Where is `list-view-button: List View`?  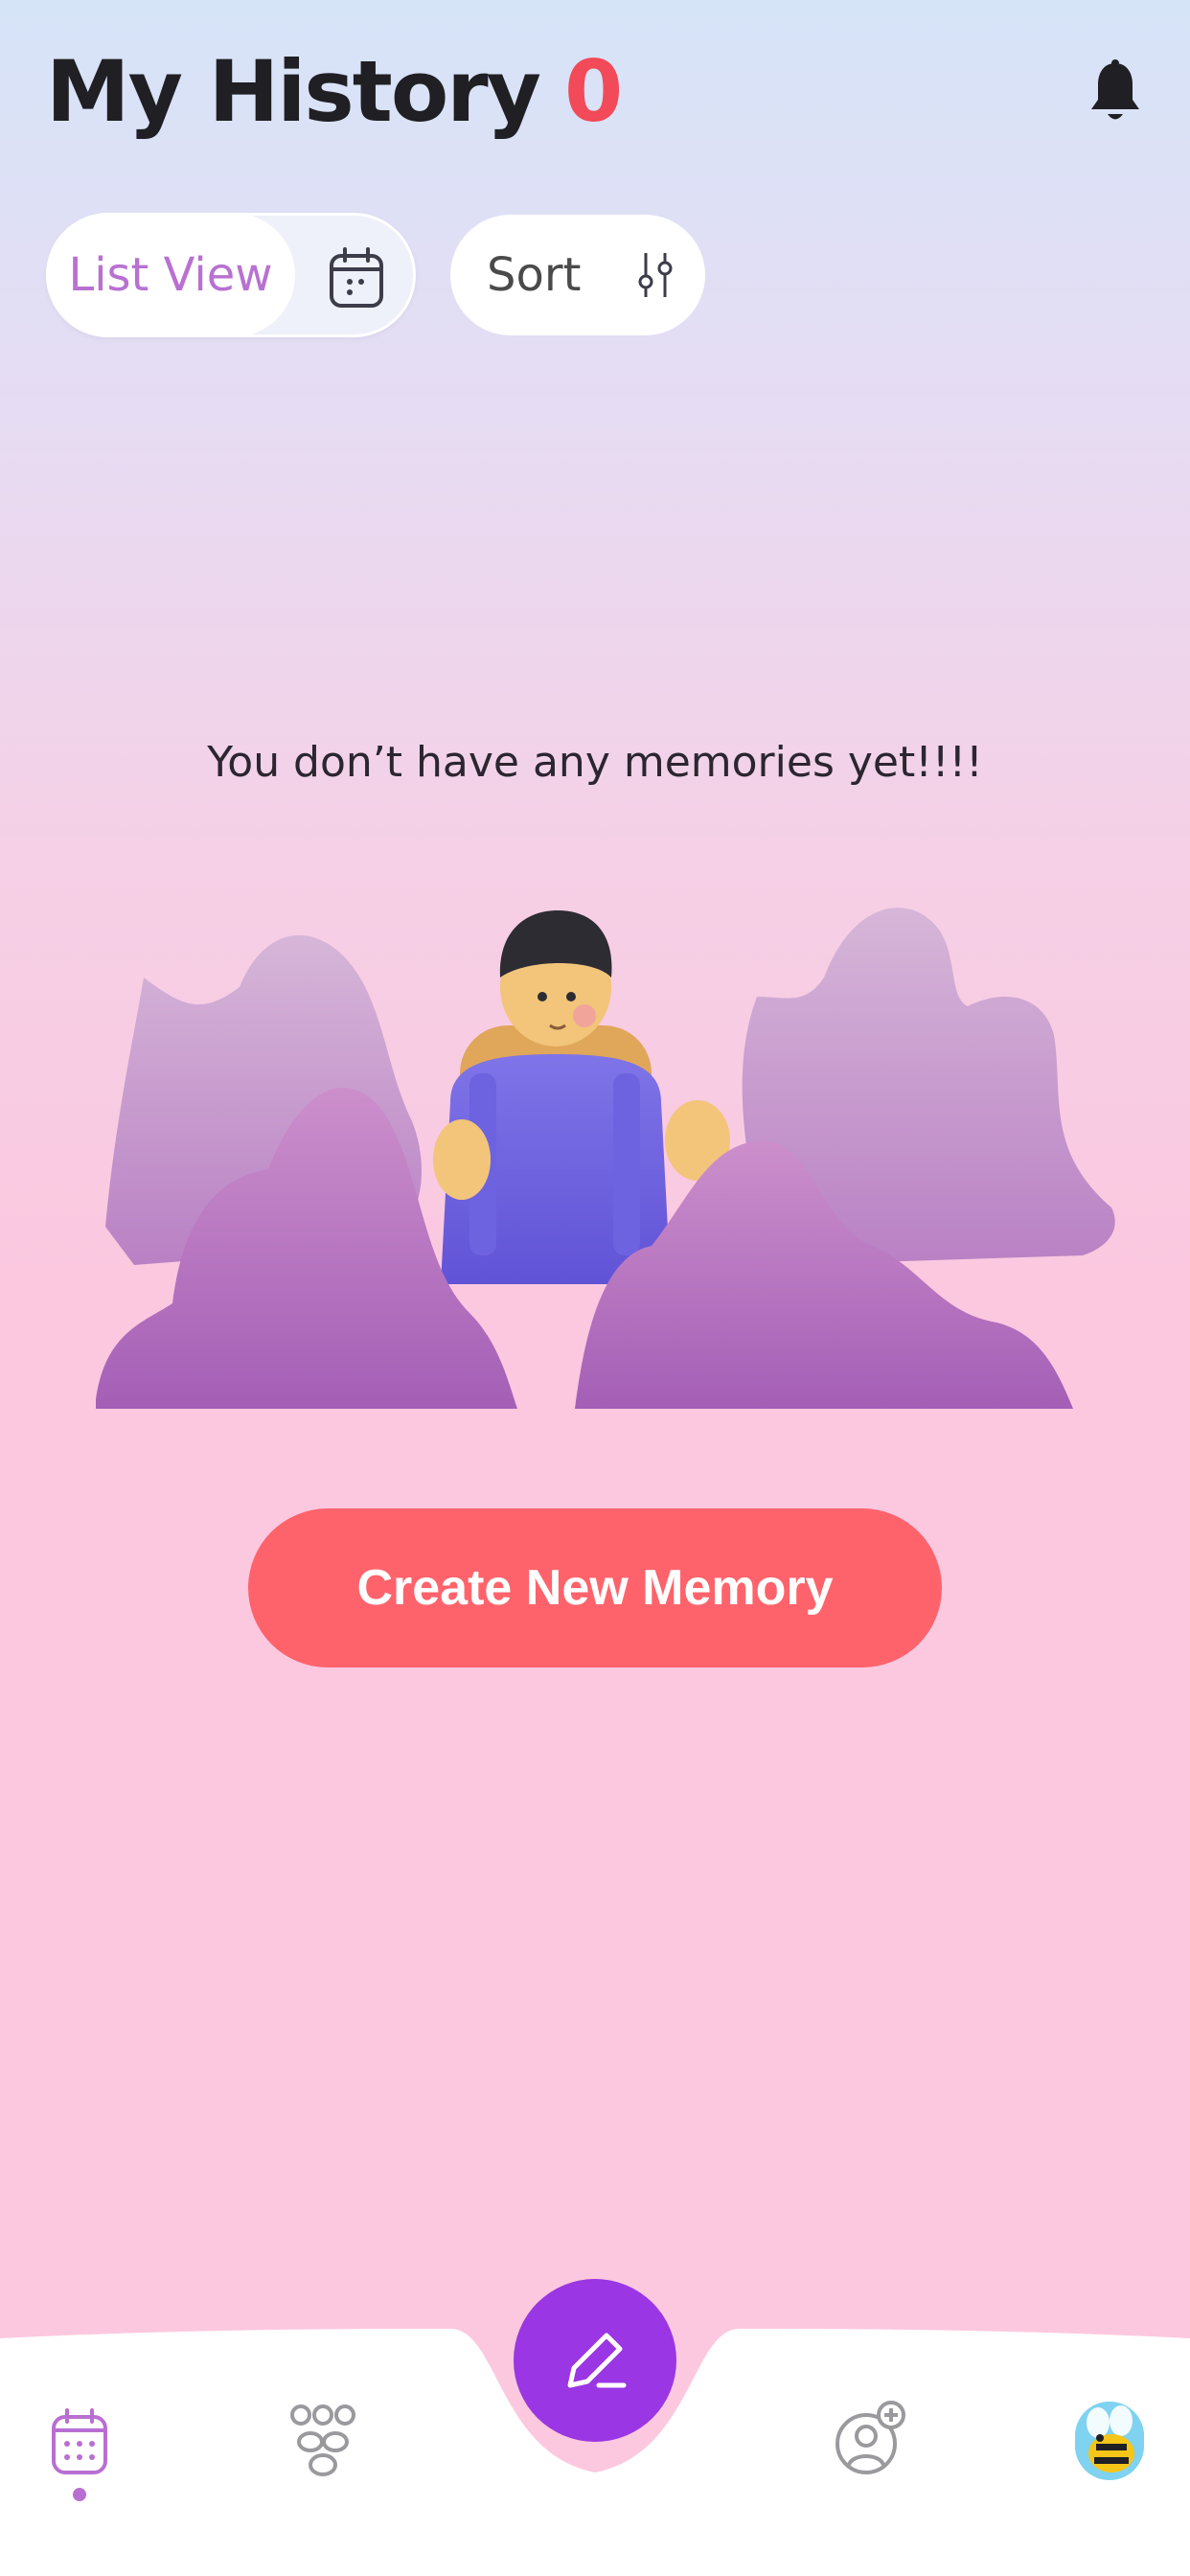
list-view-button: List View is located at coordinates (171, 275).